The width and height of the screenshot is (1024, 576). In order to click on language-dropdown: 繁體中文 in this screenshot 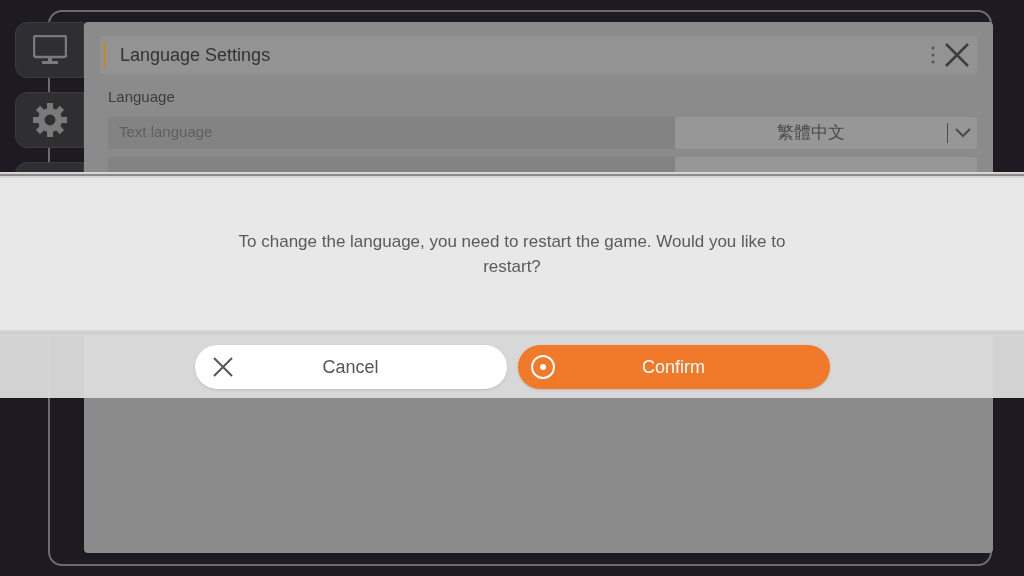, I will do `click(826, 132)`.